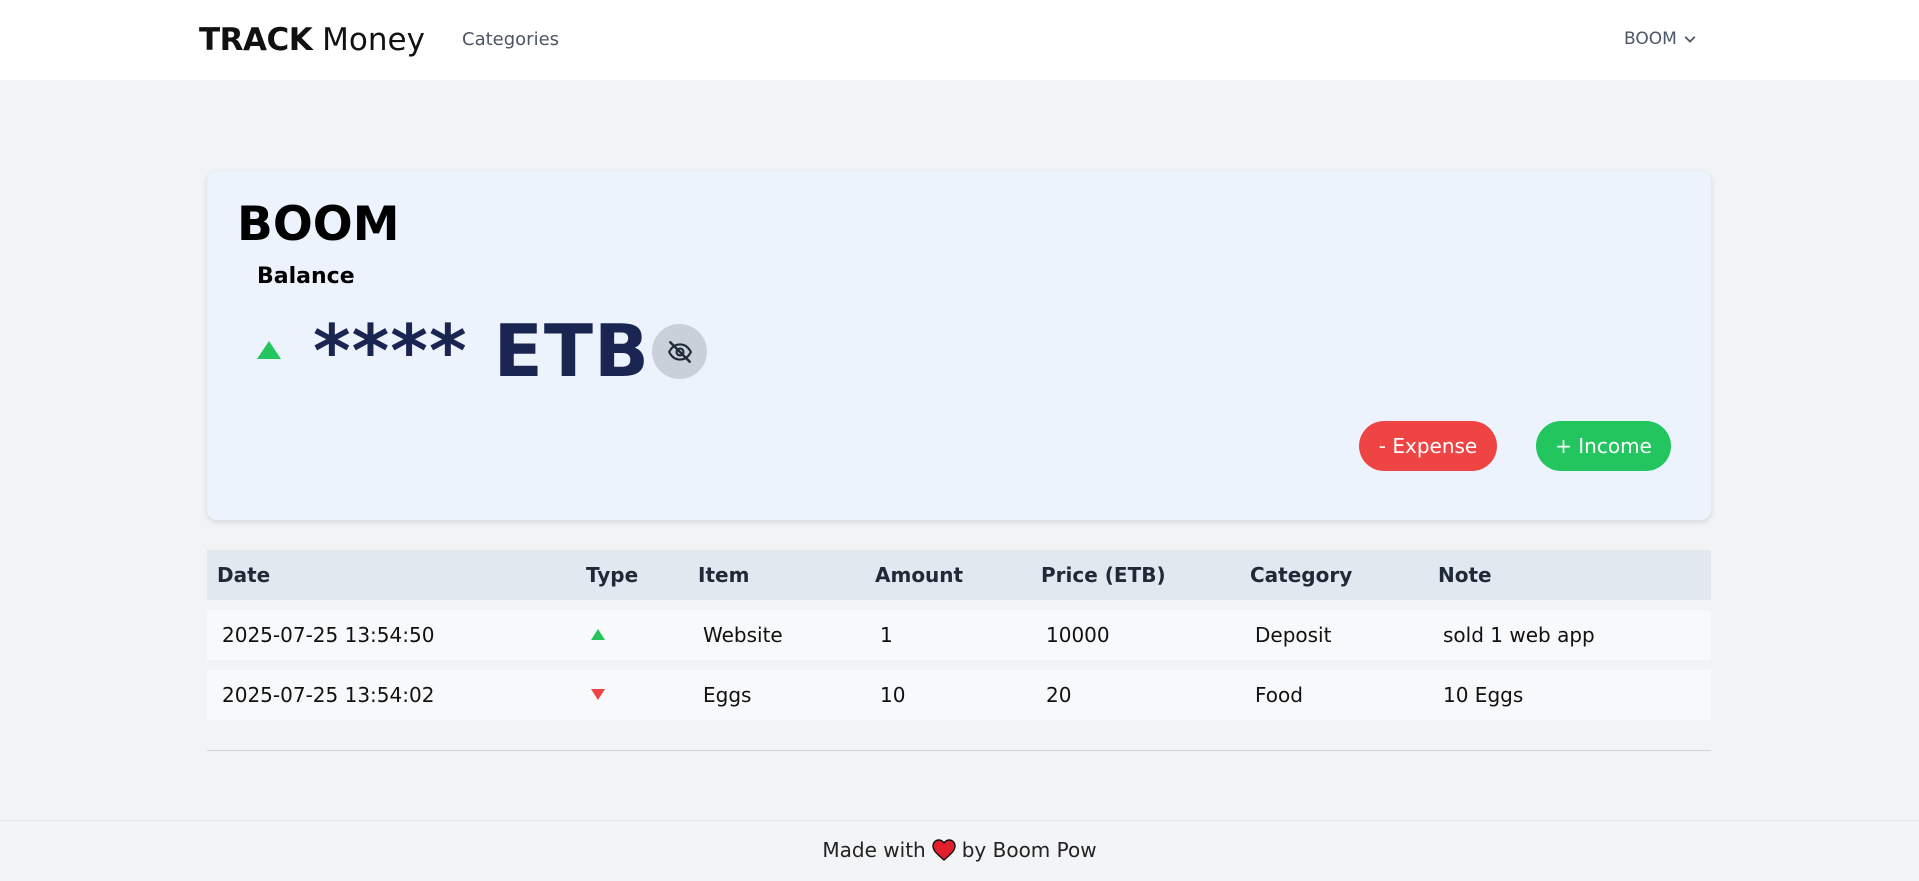 The image size is (1919, 881). Describe the element at coordinates (1690, 39) in the screenshot. I see `chevron-down-icon` at that location.